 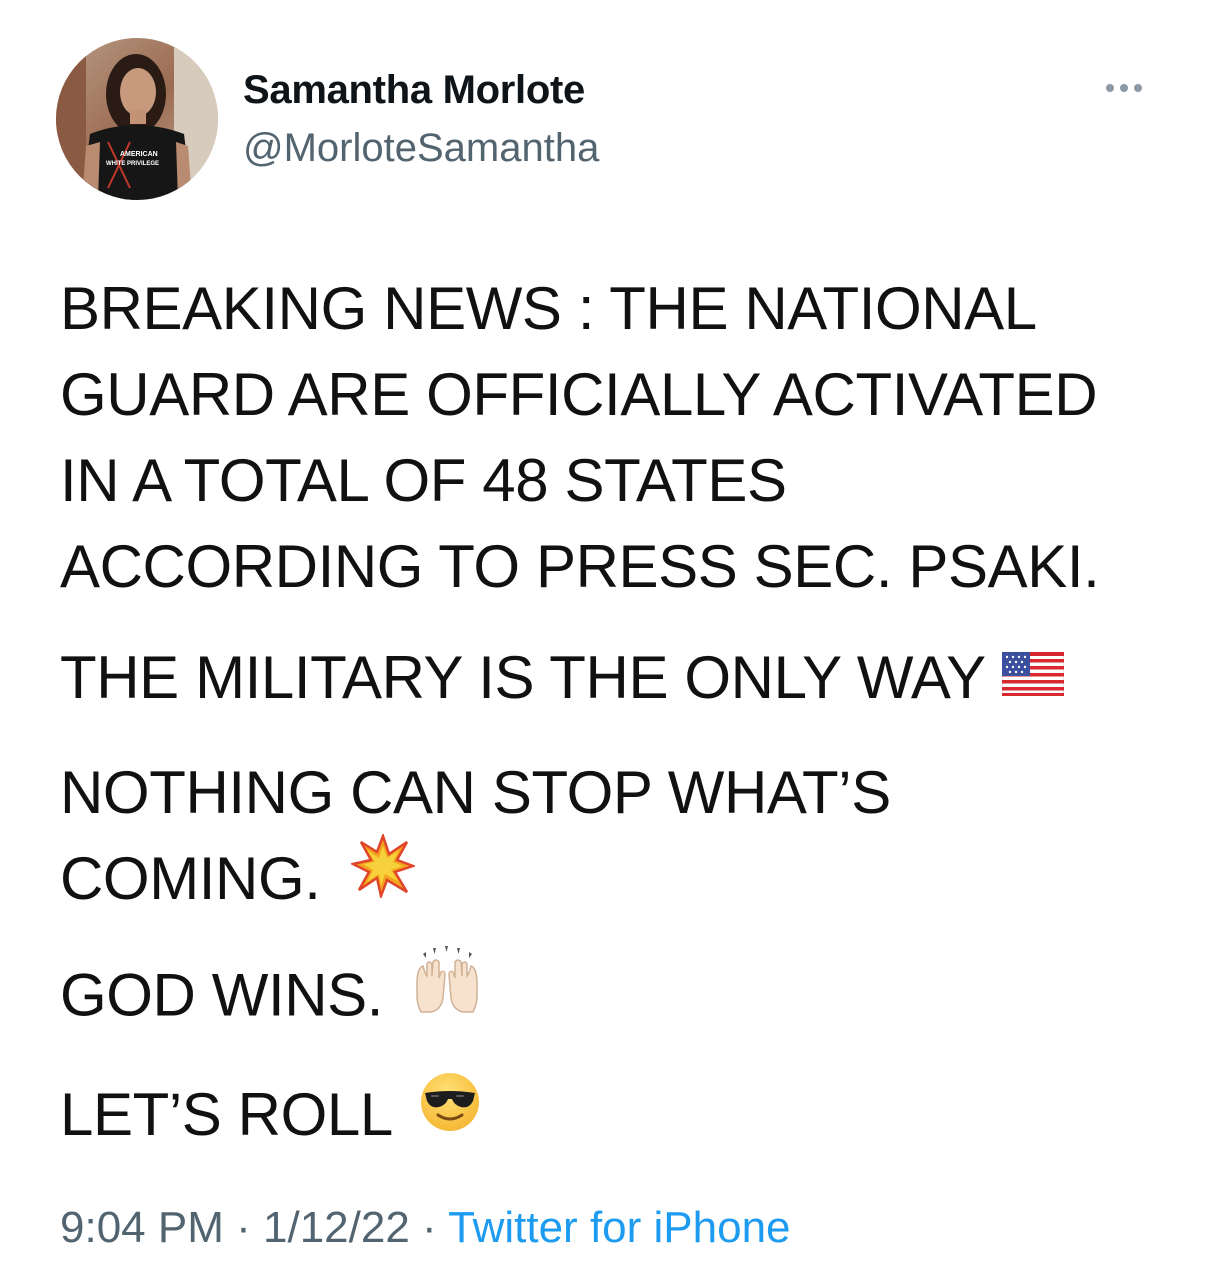 What do you see at coordinates (447, 993) in the screenshot?
I see `raising-hands-icon` at bounding box center [447, 993].